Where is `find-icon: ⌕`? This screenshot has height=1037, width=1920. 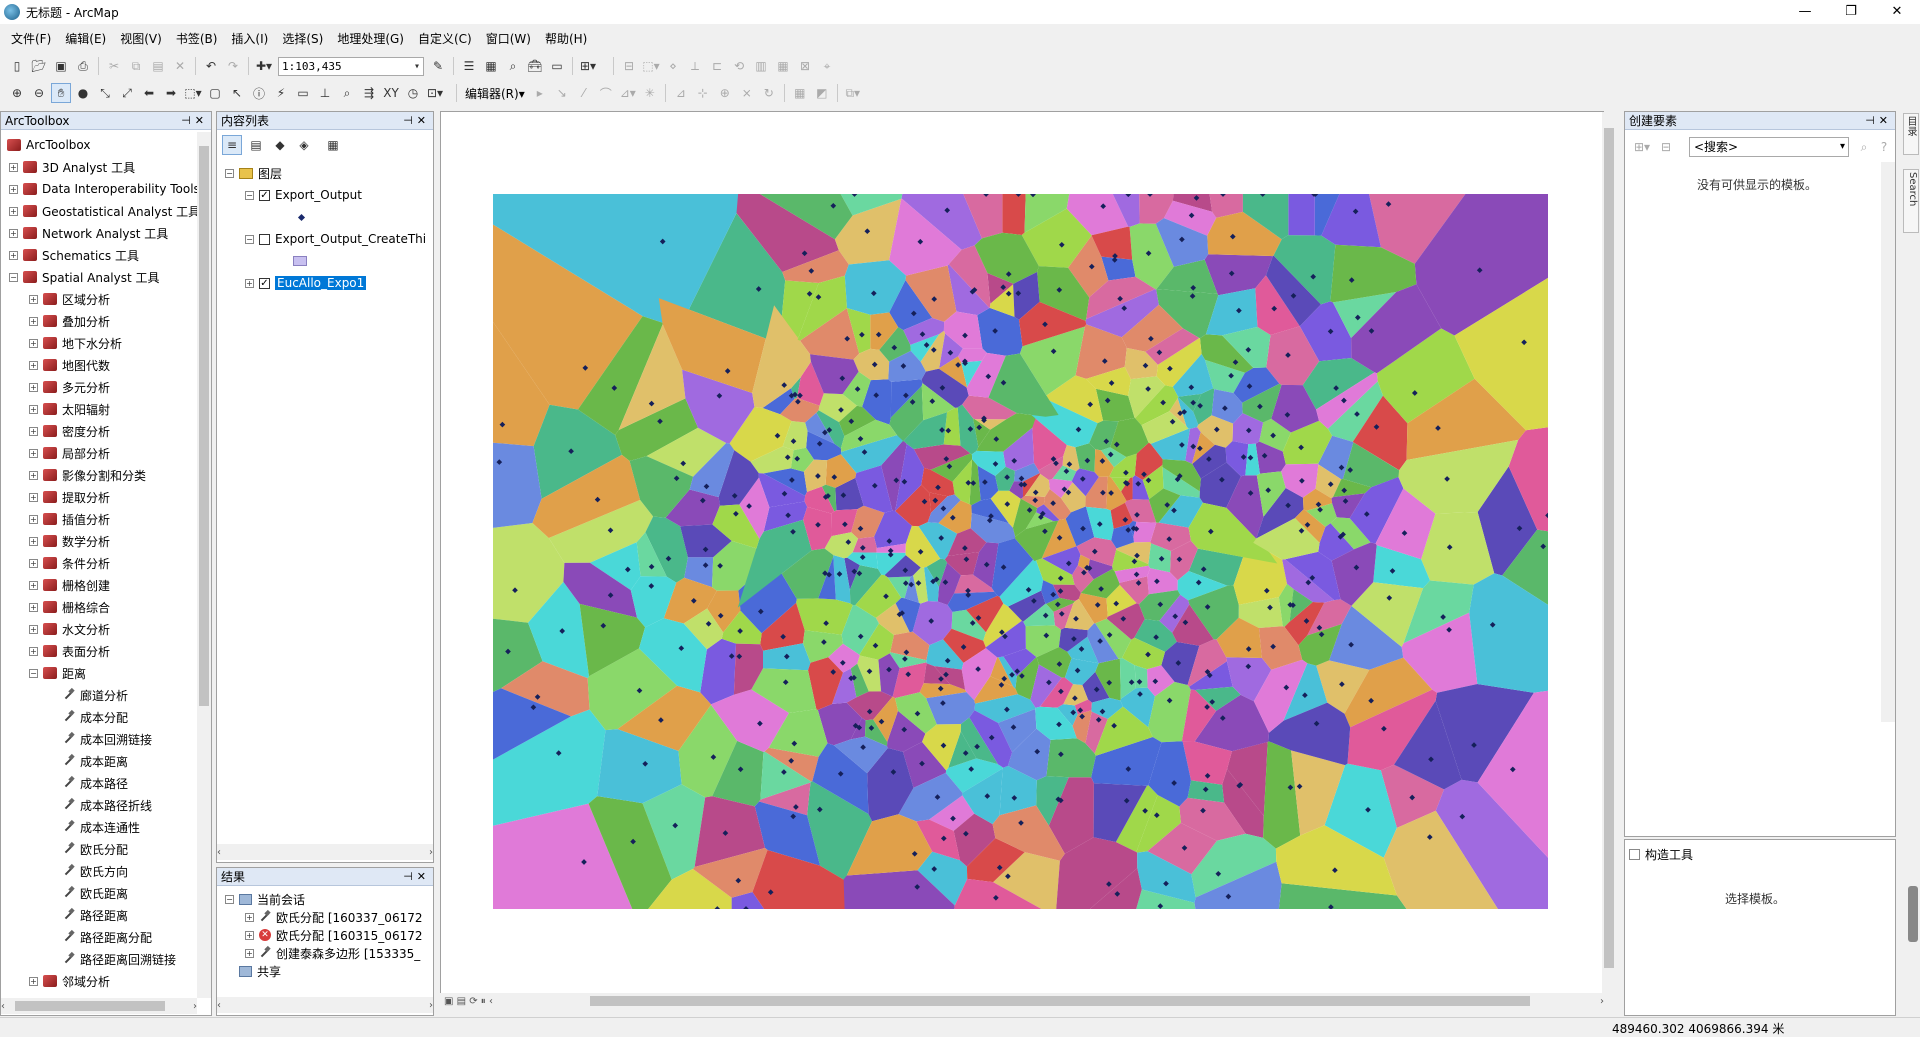 find-icon: ⌕ is located at coordinates (347, 93).